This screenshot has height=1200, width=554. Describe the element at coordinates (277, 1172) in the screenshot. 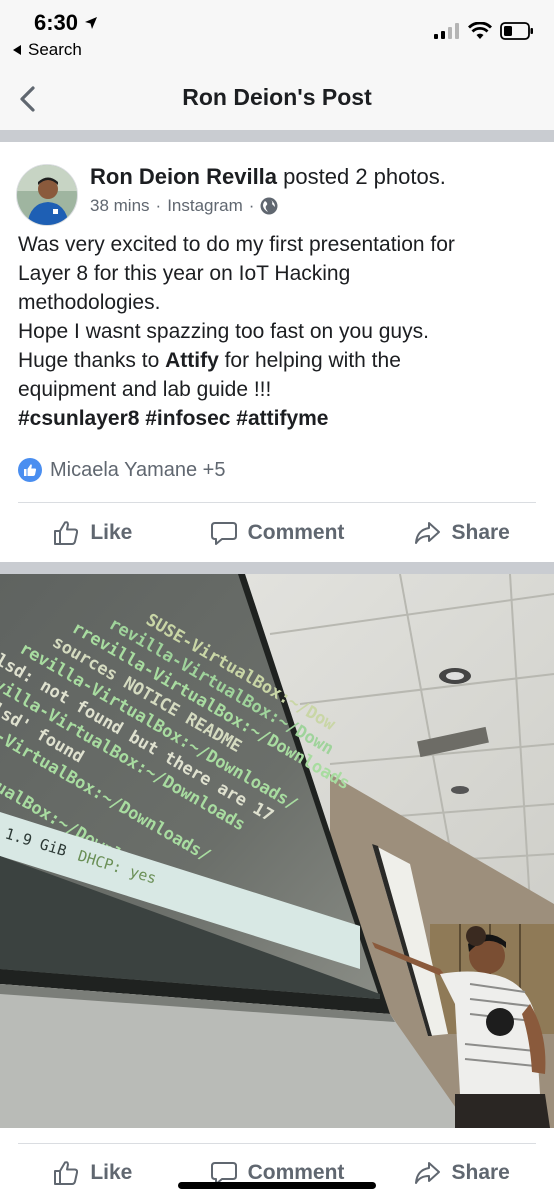

I see `photo-action-bar: Like Comment Share` at that location.